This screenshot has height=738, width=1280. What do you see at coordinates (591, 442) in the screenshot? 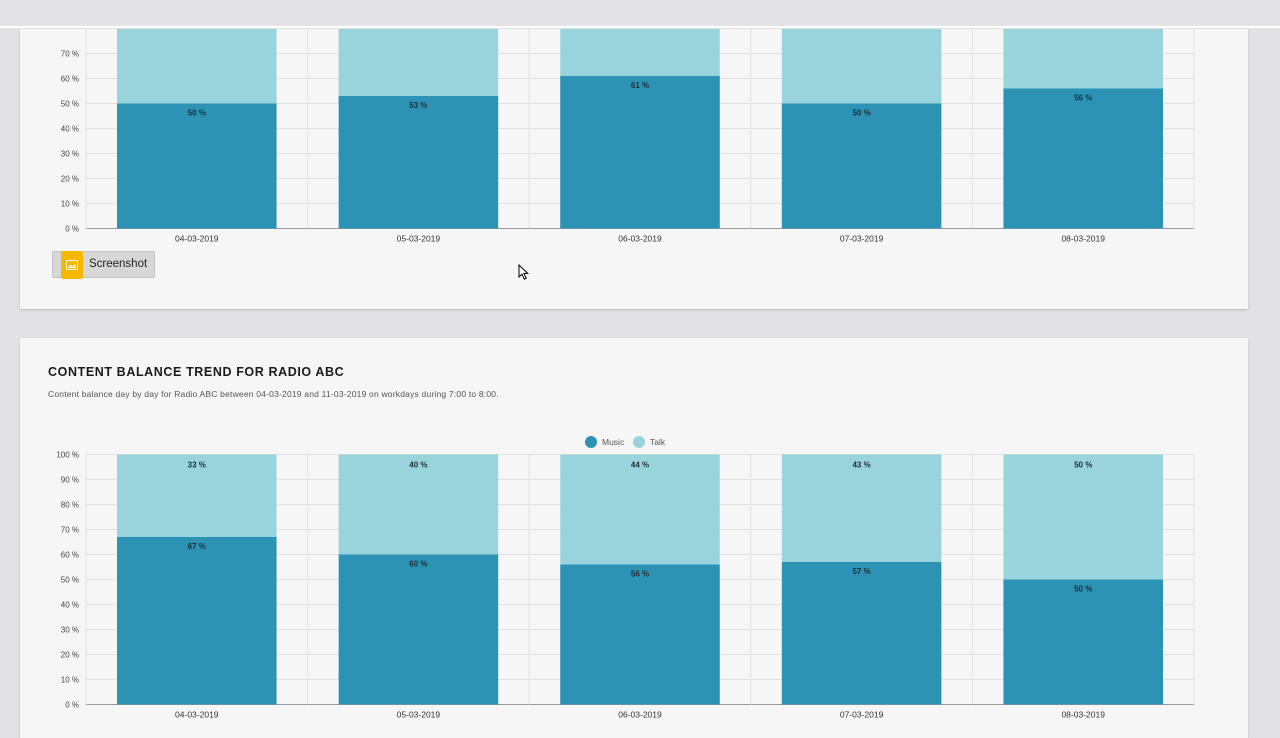
I see `legend-marker-music` at bounding box center [591, 442].